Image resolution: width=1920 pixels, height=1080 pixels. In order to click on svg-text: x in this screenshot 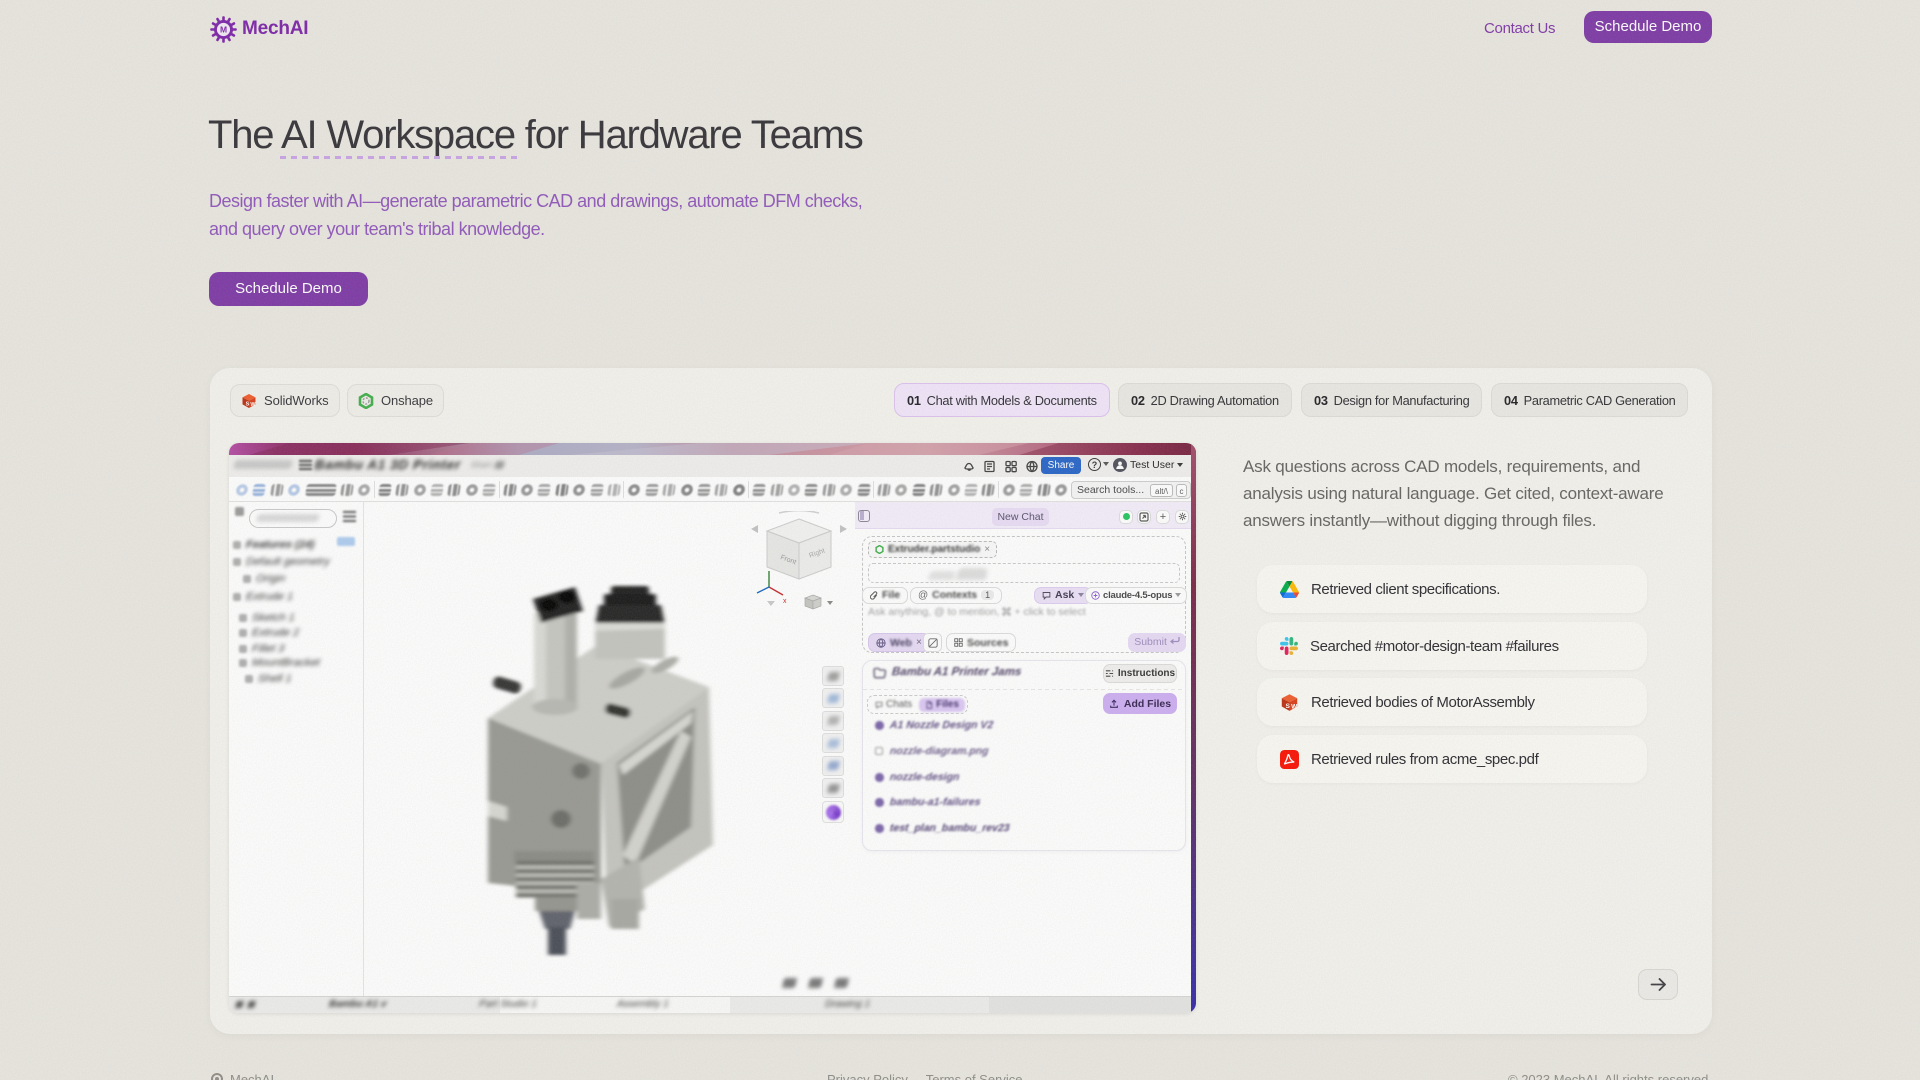, I will do `click(785, 601)`.